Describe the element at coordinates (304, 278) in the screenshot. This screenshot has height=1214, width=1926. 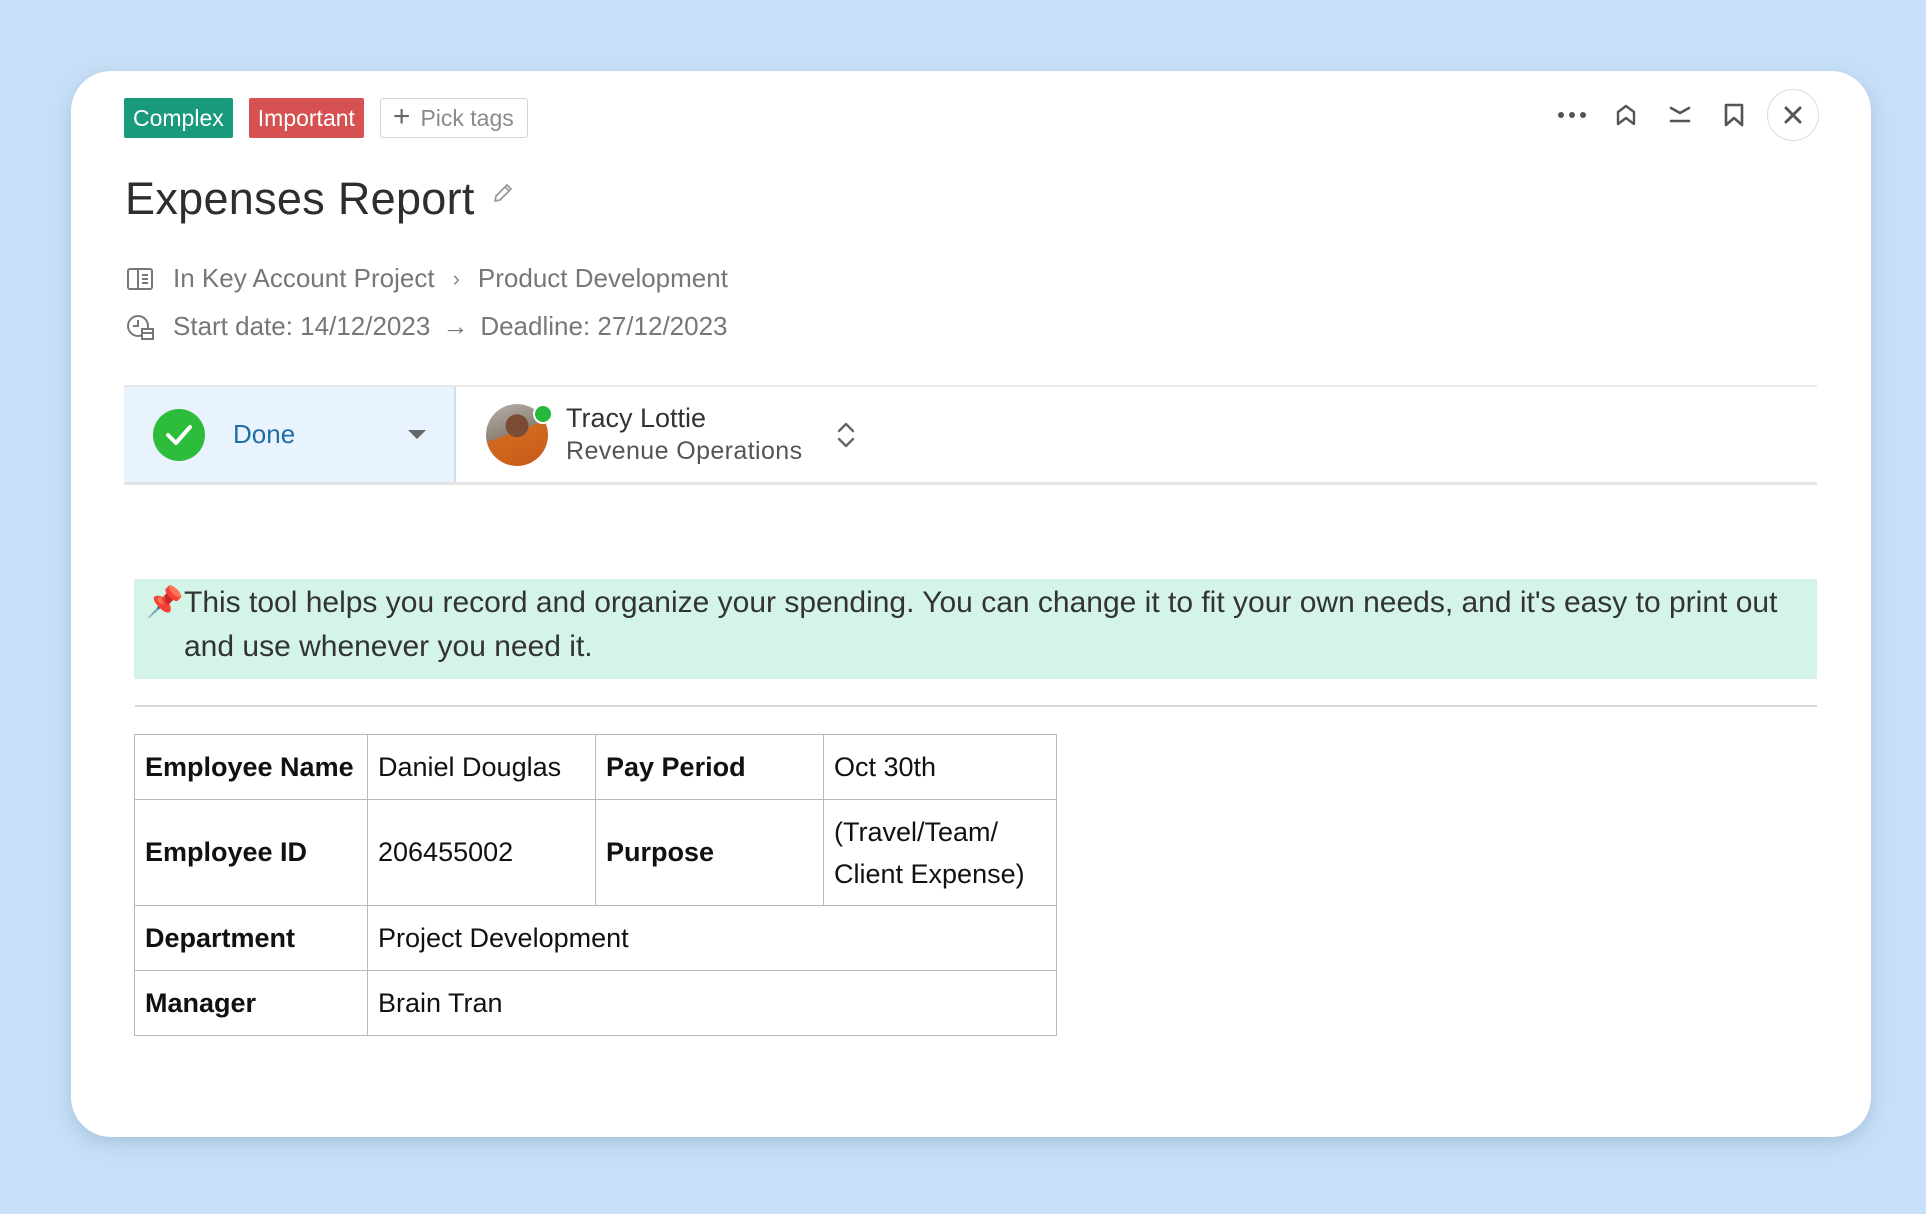
I see `breadcrumb-project: In Key Account Project` at that location.